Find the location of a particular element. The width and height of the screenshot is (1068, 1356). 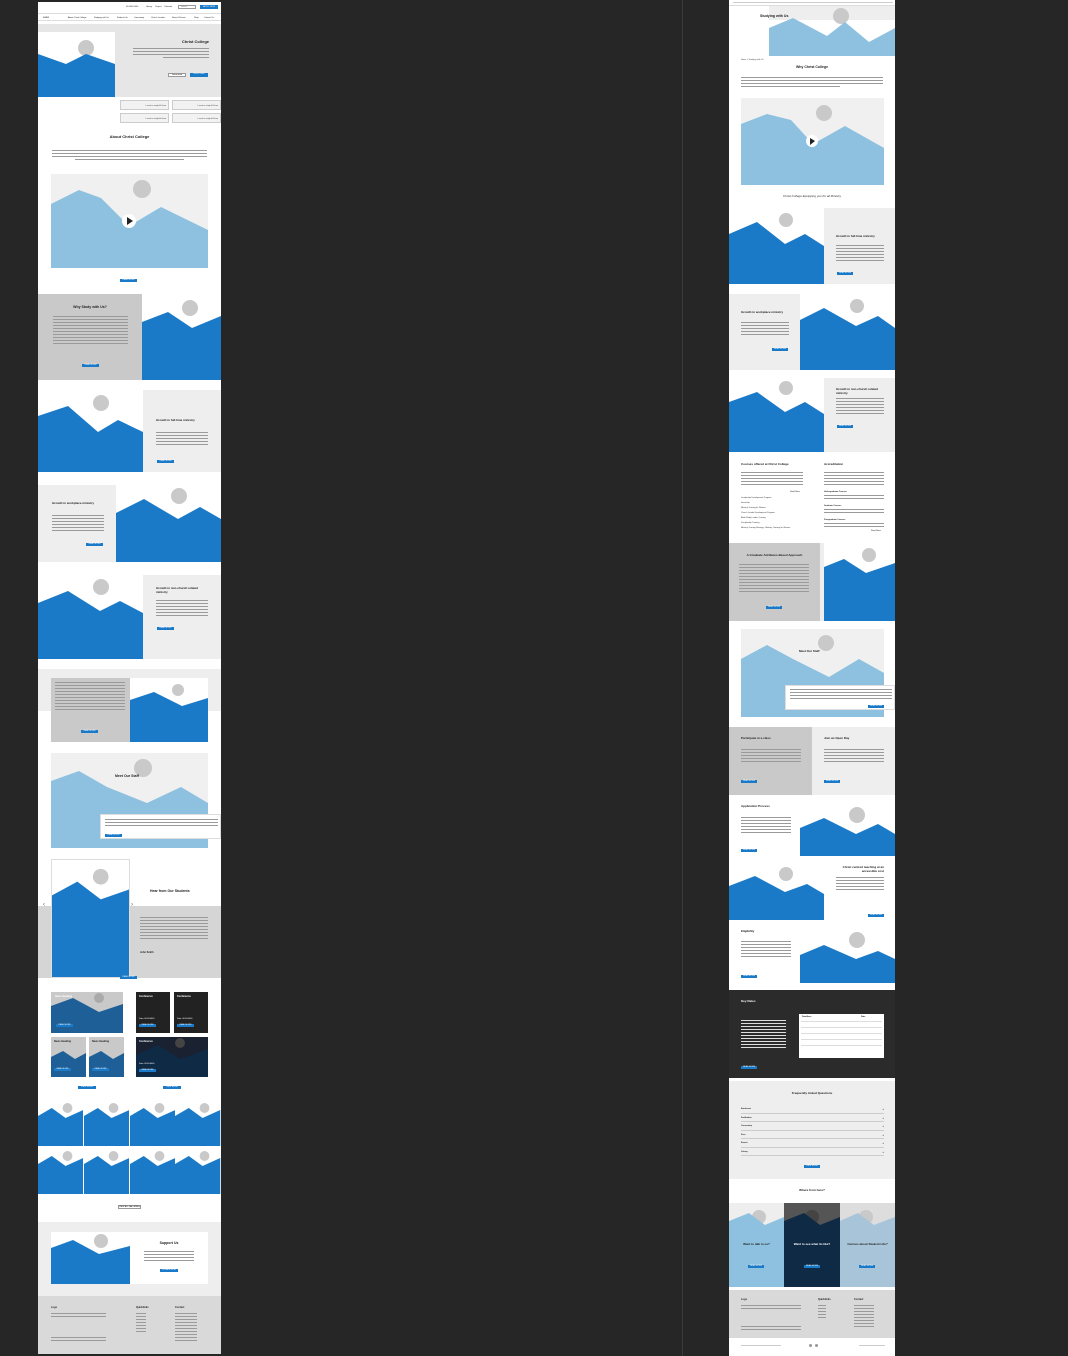

news-card-2-button: READ MORE is located at coordinates (62, 1069).